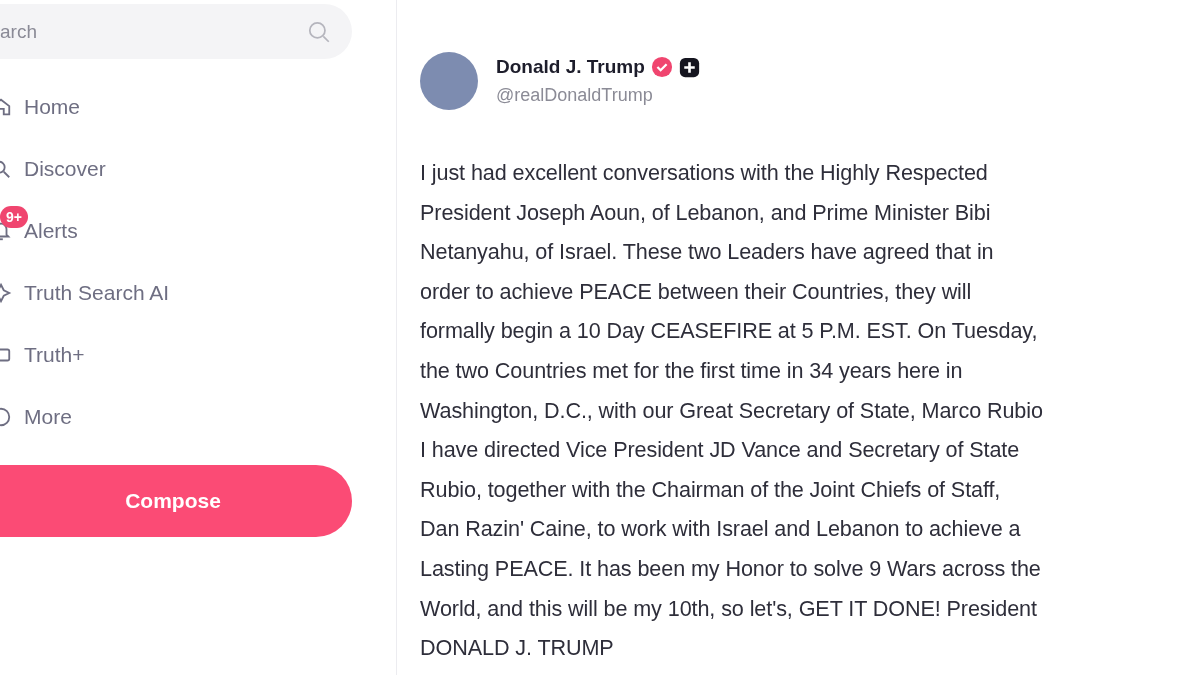 The width and height of the screenshot is (1200, 675). What do you see at coordinates (176, 31) in the screenshot?
I see `search-field: arch` at bounding box center [176, 31].